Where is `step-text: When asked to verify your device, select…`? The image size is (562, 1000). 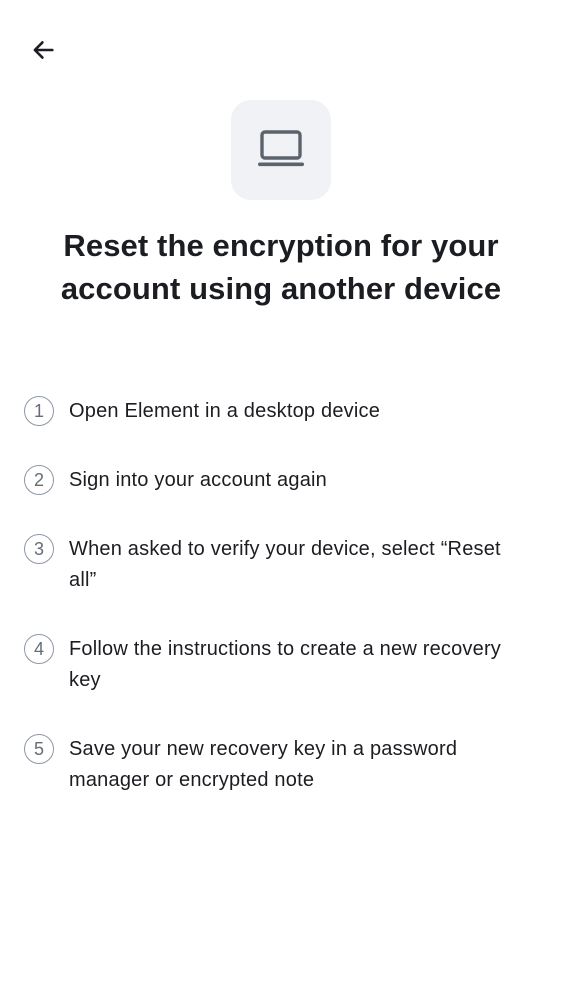 step-text: When asked to verify your device, select… is located at coordinates (285, 564).